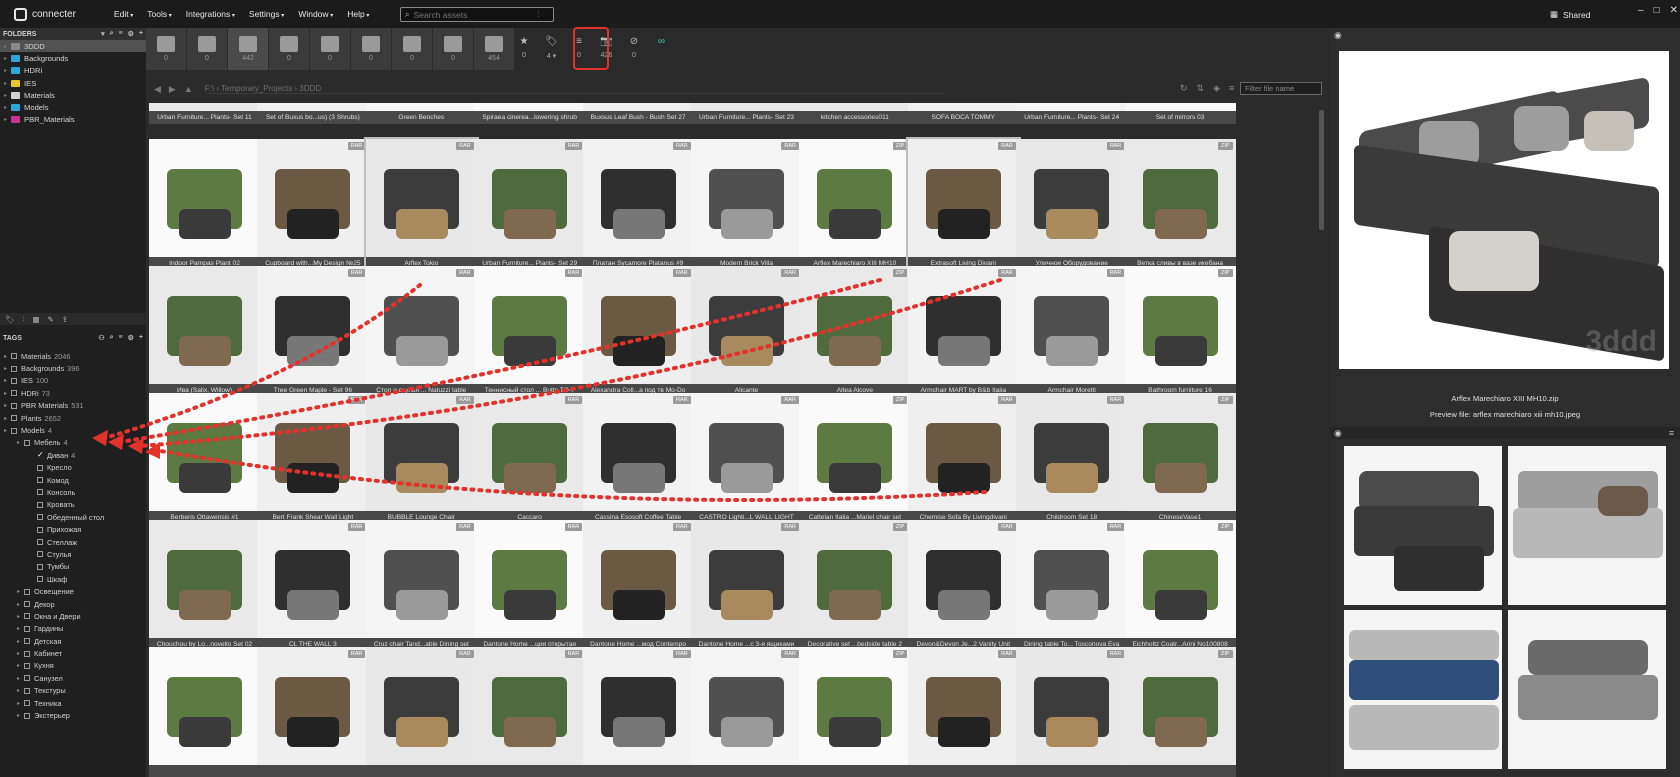 The image size is (1680, 777). What do you see at coordinates (1216, 88) in the screenshot?
I see `layers-icon: ◈` at bounding box center [1216, 88].